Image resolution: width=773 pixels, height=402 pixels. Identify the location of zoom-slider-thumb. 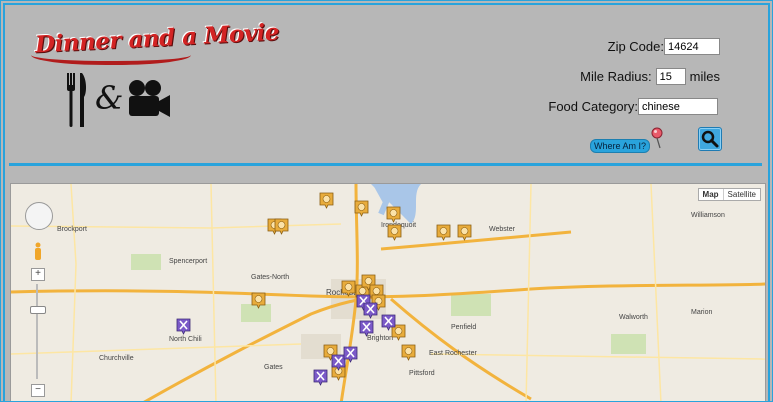
(38, 310).